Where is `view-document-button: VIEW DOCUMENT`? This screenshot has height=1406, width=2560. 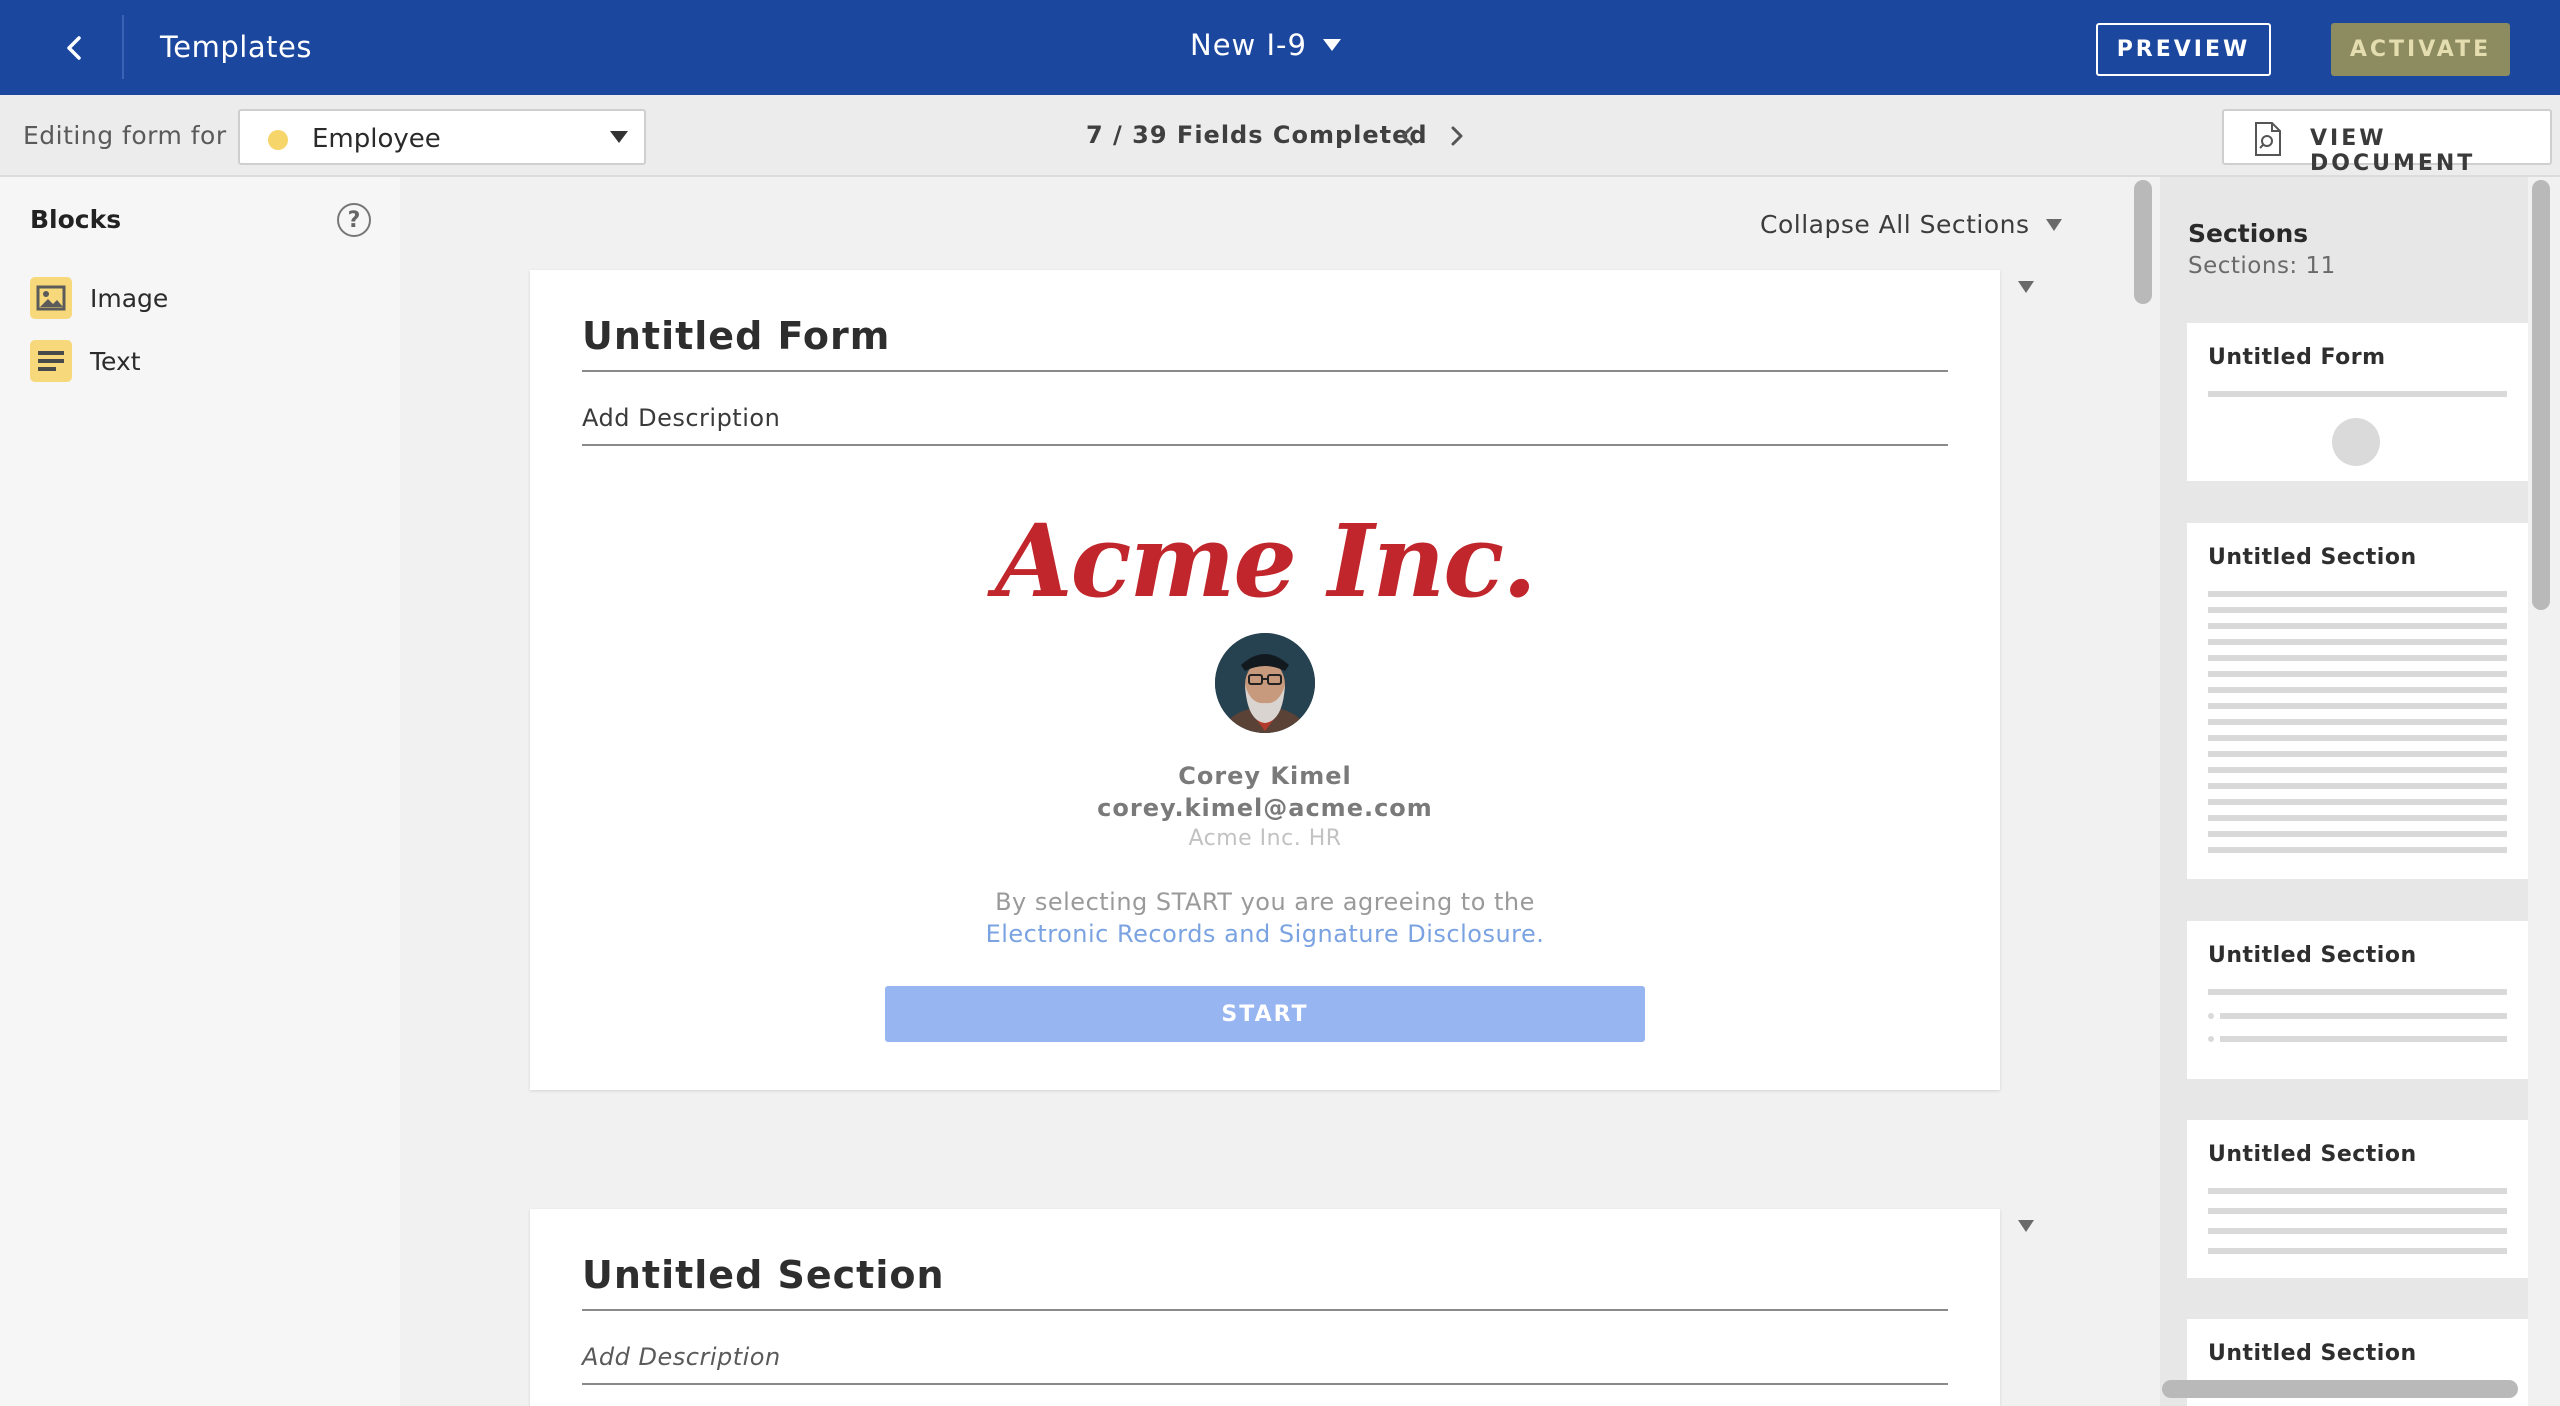 view-document-button: VIEW DOCUMENT is located at coordinates (2387, 142).